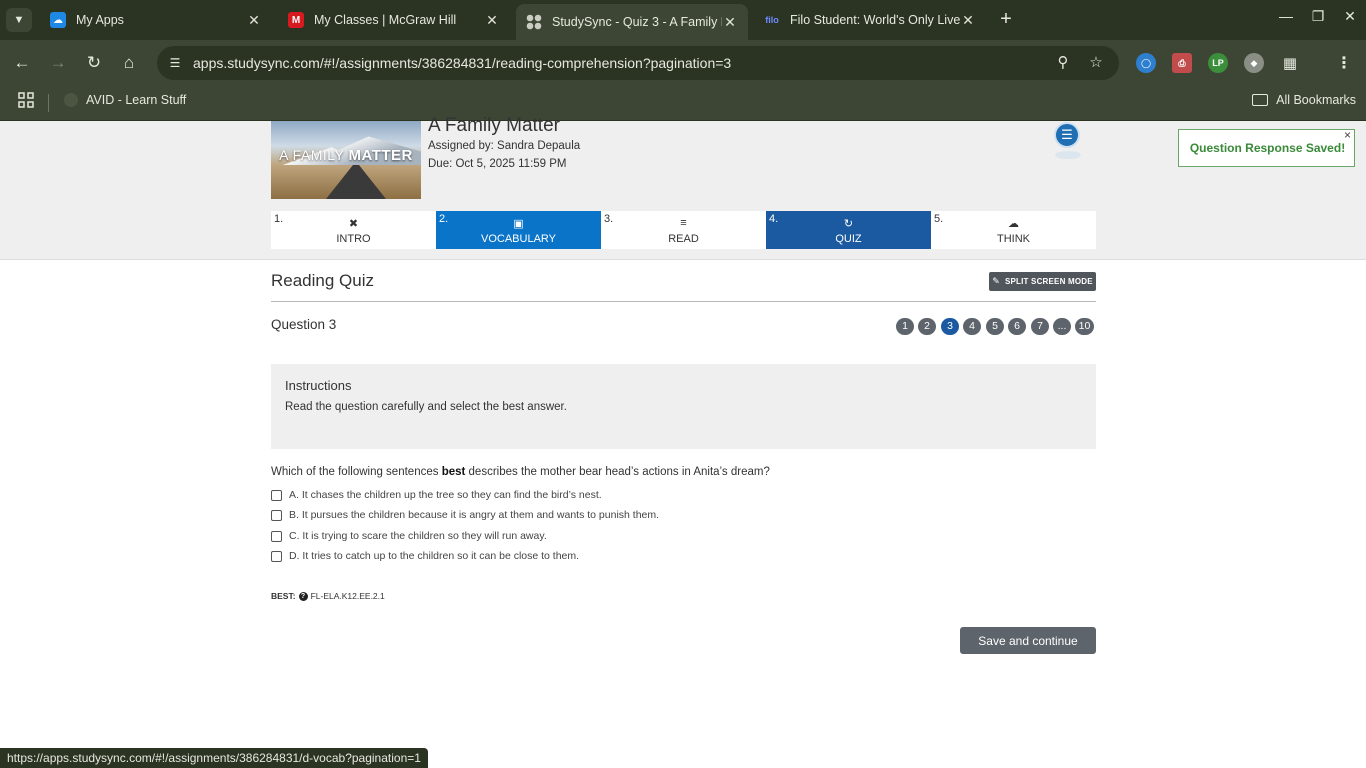 Image resolution: width=1366 pixels, height=768 pixels. I want to click on step-vocabulary: 2. ▣ VOCABULARY, so click(518, 230).